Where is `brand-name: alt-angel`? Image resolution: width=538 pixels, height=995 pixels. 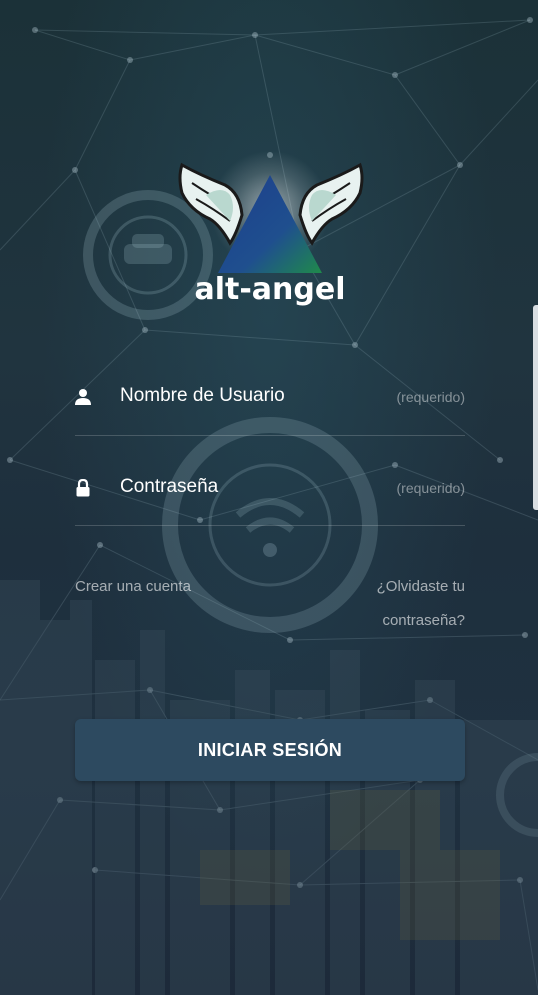
brand-name: alt-angel is located at coordinates (270, 289).